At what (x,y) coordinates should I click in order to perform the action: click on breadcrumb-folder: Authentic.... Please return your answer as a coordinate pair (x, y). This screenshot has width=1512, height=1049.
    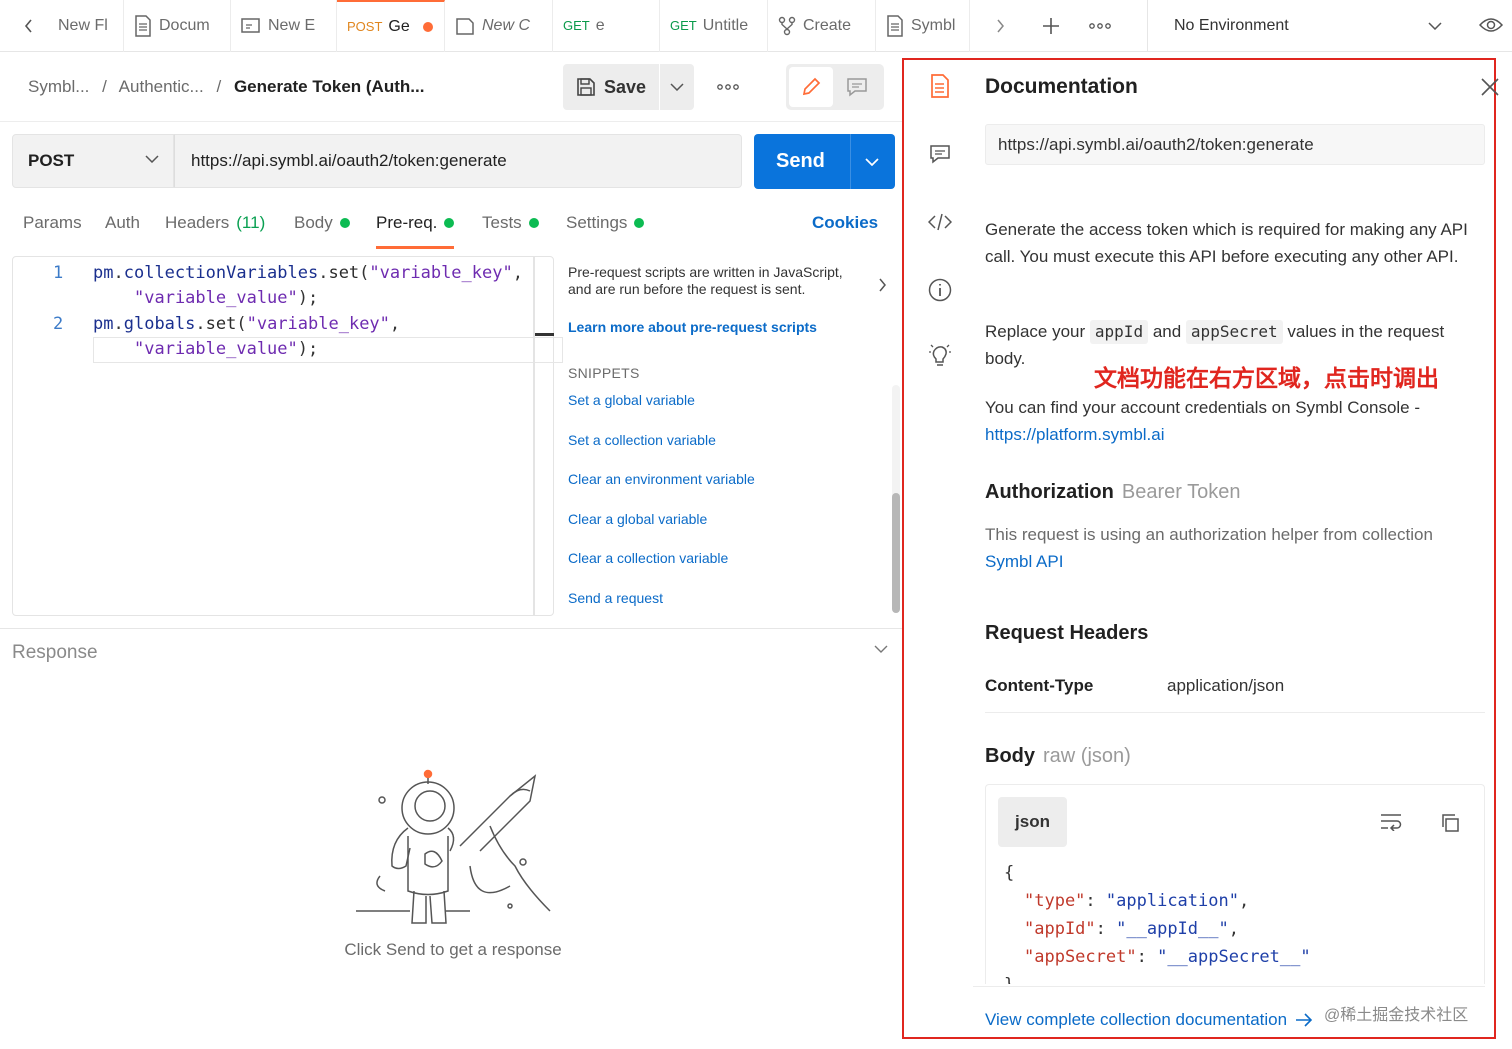
    Looking at the image, I should click on (161, 86).